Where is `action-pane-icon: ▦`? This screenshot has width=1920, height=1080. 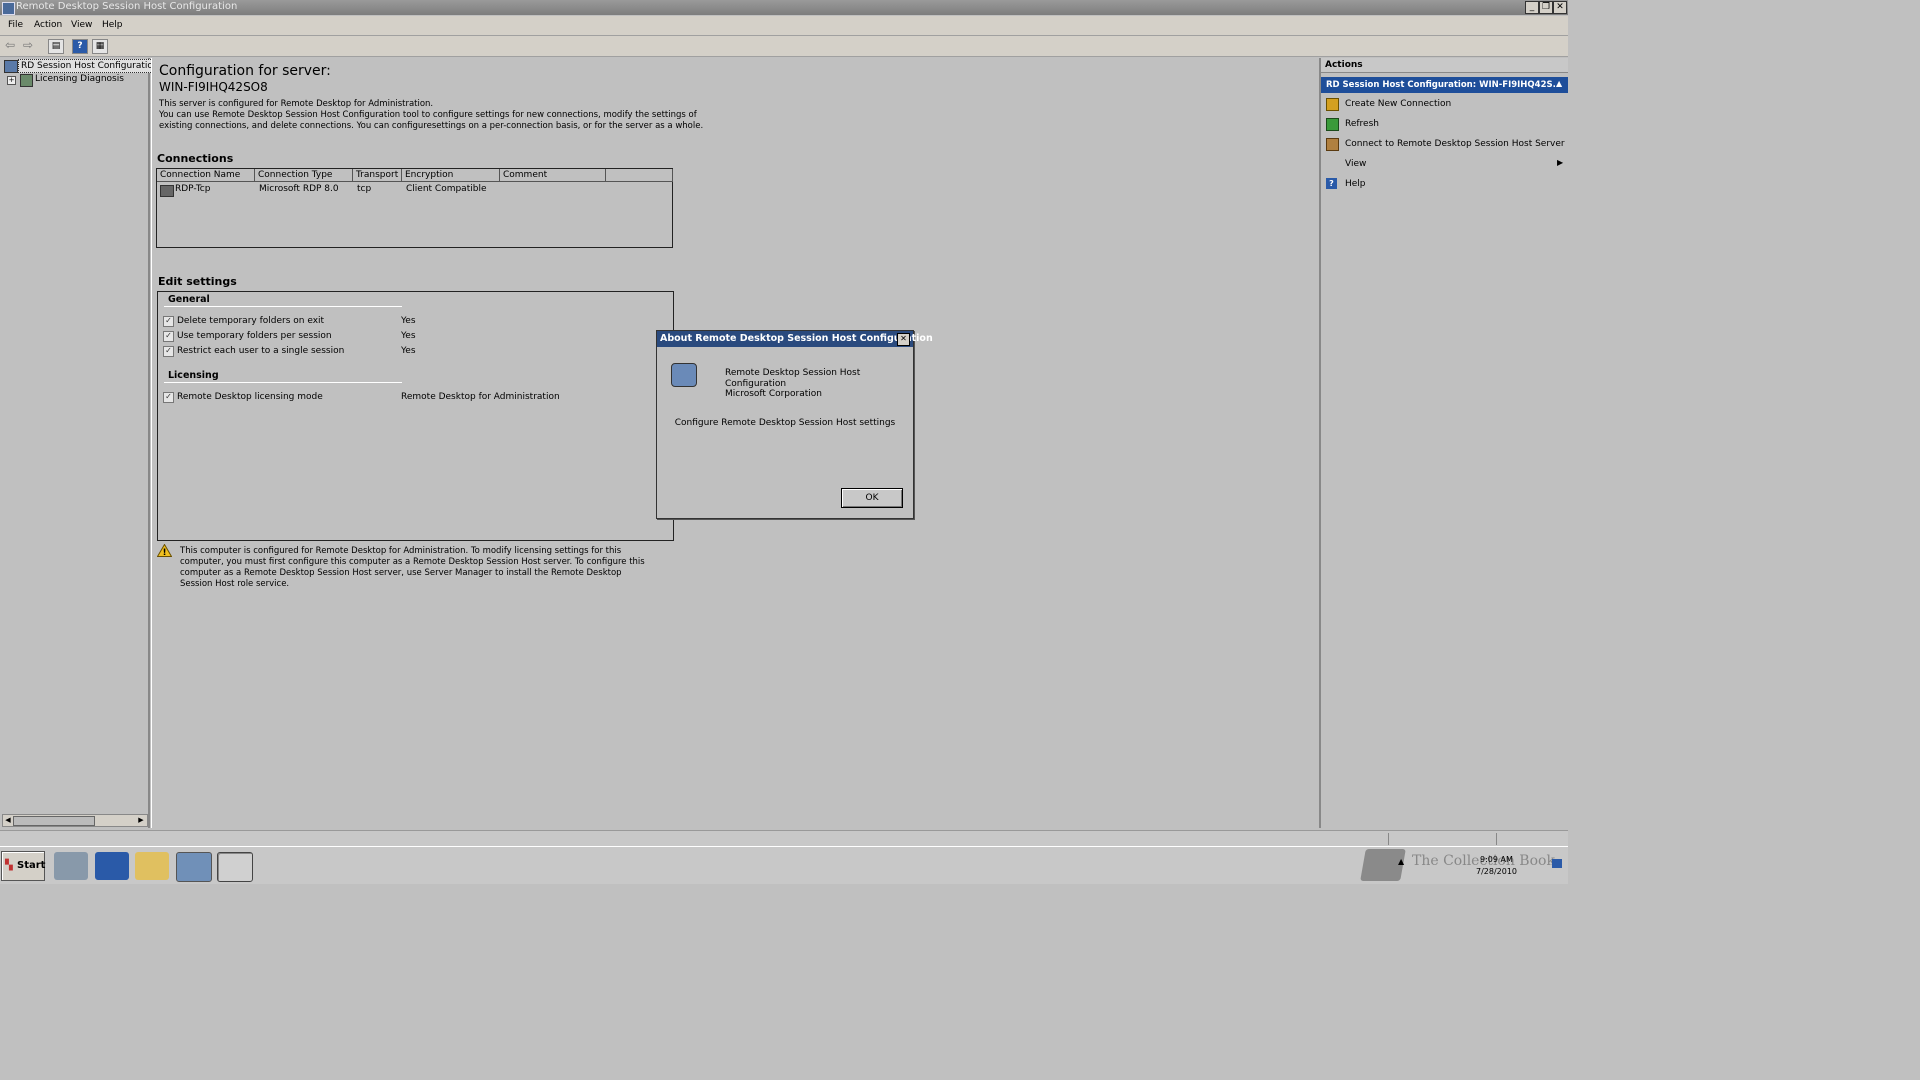 action-pane-icon: ▦ is located at coordinates (100, 46).